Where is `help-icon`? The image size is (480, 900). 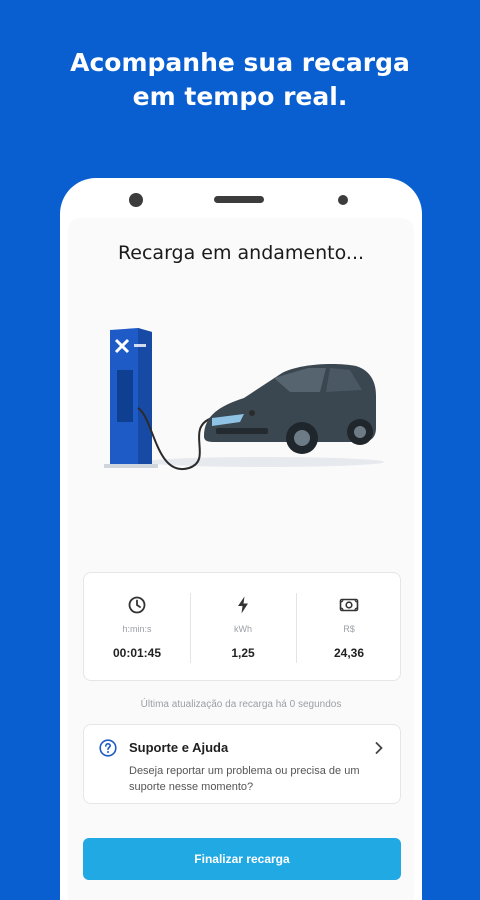 help-icon is located at coordinates (108, 748).